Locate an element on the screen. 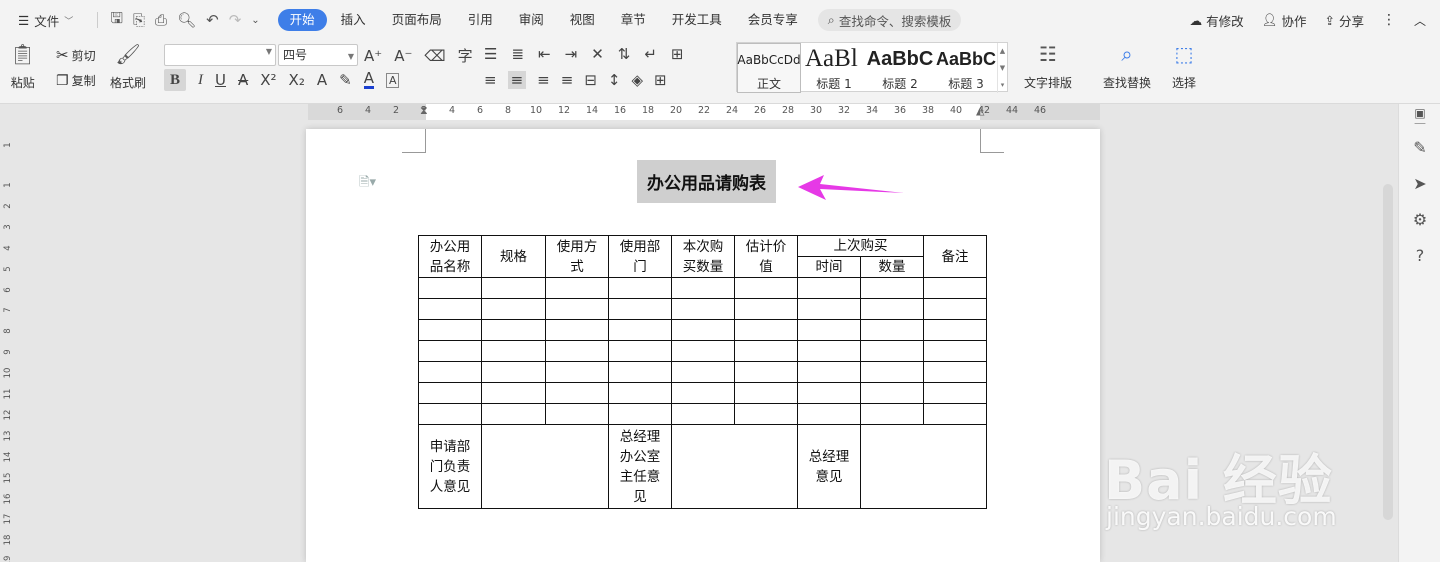 This screenshot has height=562, width=1440. font-color-icon: A is located at coordinates (368, 80).